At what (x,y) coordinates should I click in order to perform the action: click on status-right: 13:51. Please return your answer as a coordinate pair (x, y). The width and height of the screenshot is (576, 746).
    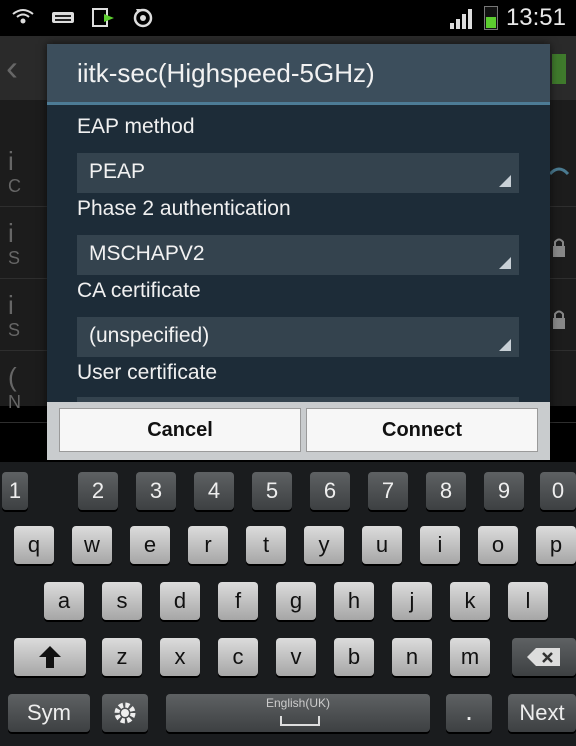
    Looking at the image, I should click on (506, 18).